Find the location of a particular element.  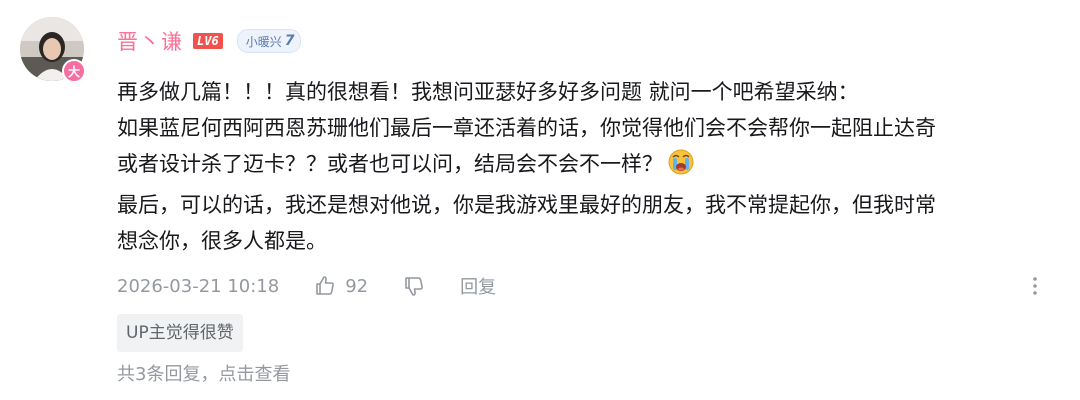

timestamp: 2026-03-21 10:18 is located at coordinates (198, 286).